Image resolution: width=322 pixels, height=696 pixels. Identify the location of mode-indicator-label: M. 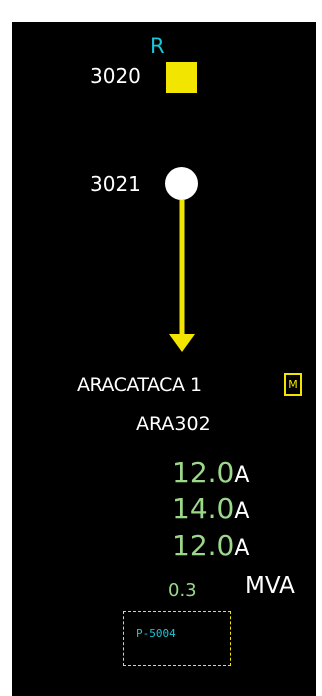
(293, 384).